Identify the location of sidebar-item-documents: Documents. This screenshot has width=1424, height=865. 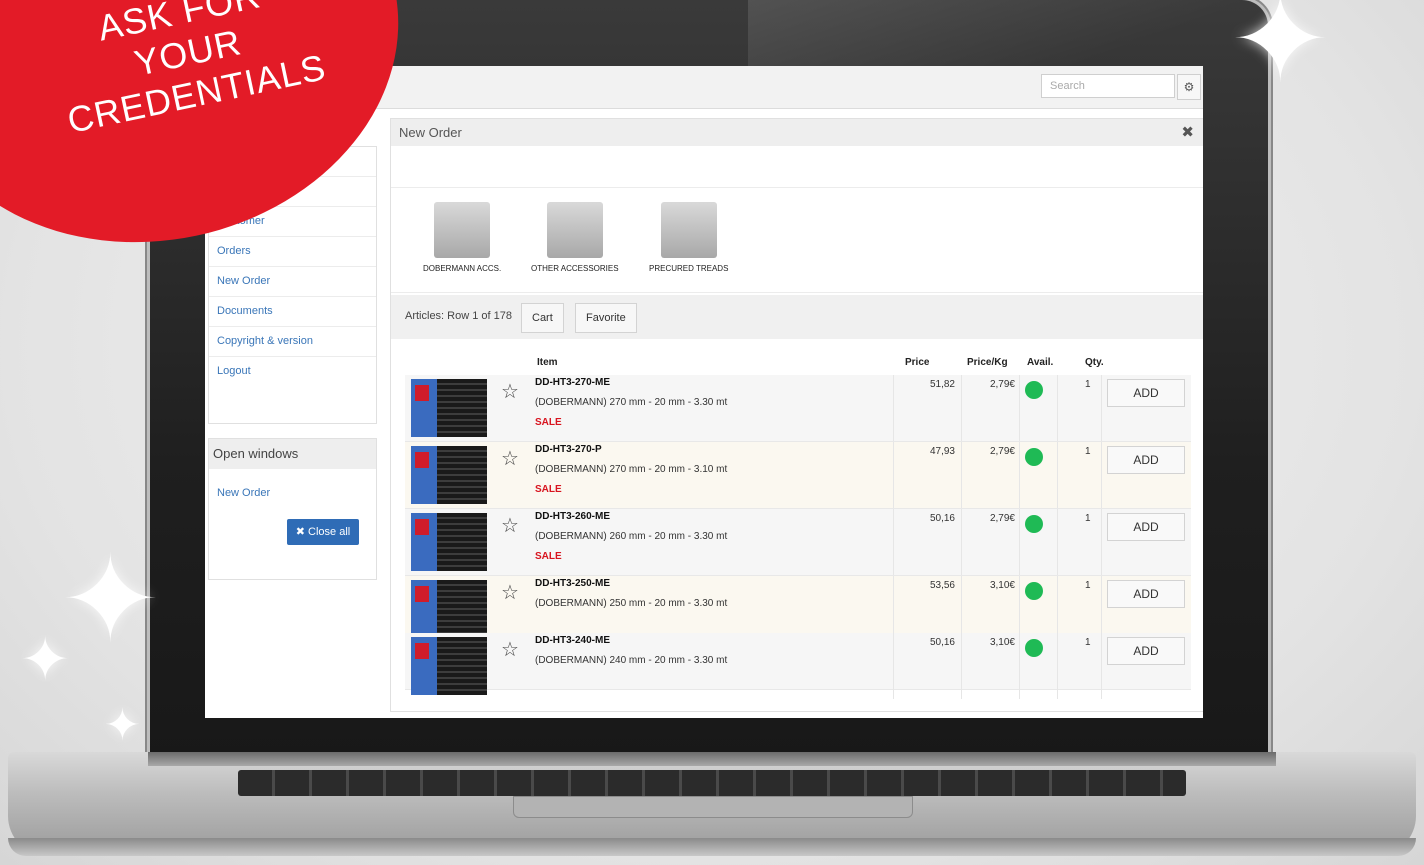
(292, 312).